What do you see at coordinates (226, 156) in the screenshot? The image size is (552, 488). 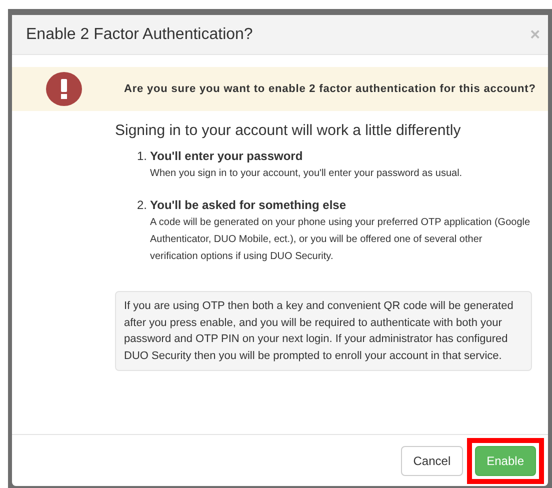 I see `step-title: You'll enter your password` at bounding box center [226, 156].